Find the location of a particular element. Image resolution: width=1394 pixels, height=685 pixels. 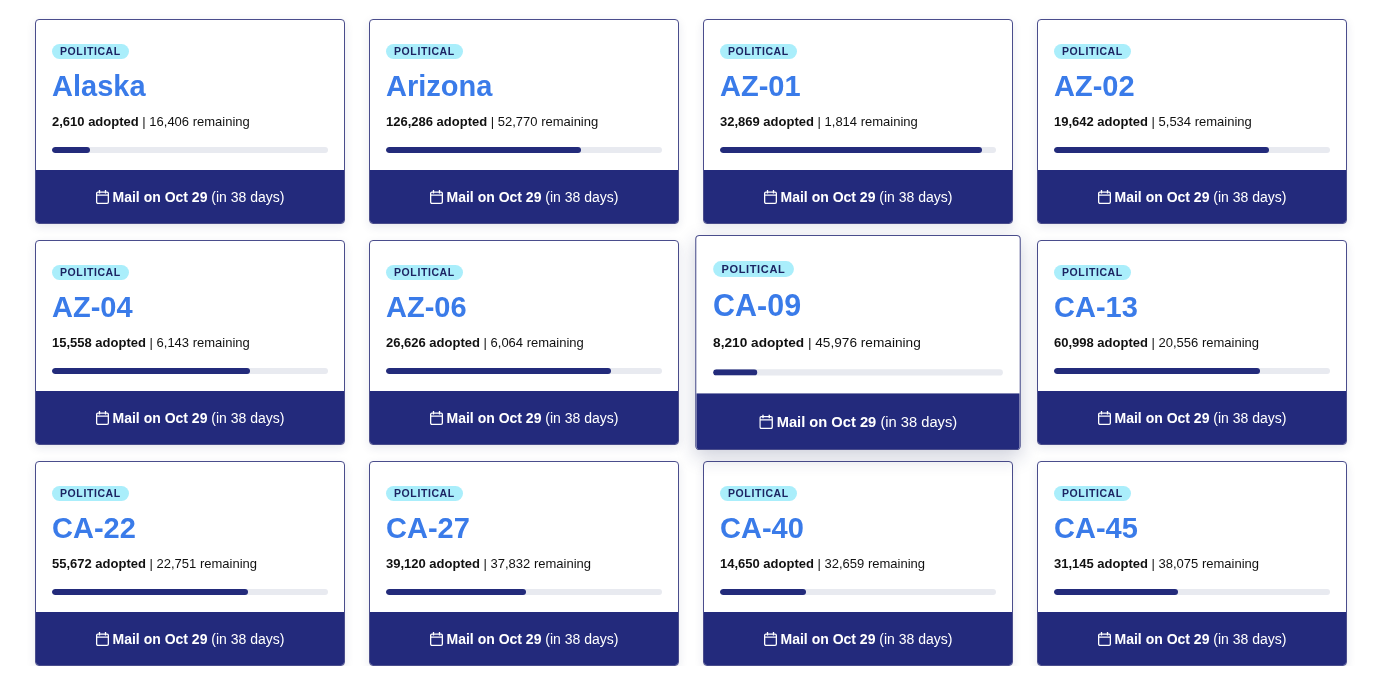

card-title: CA-22 is located at coordinates (94, 528).